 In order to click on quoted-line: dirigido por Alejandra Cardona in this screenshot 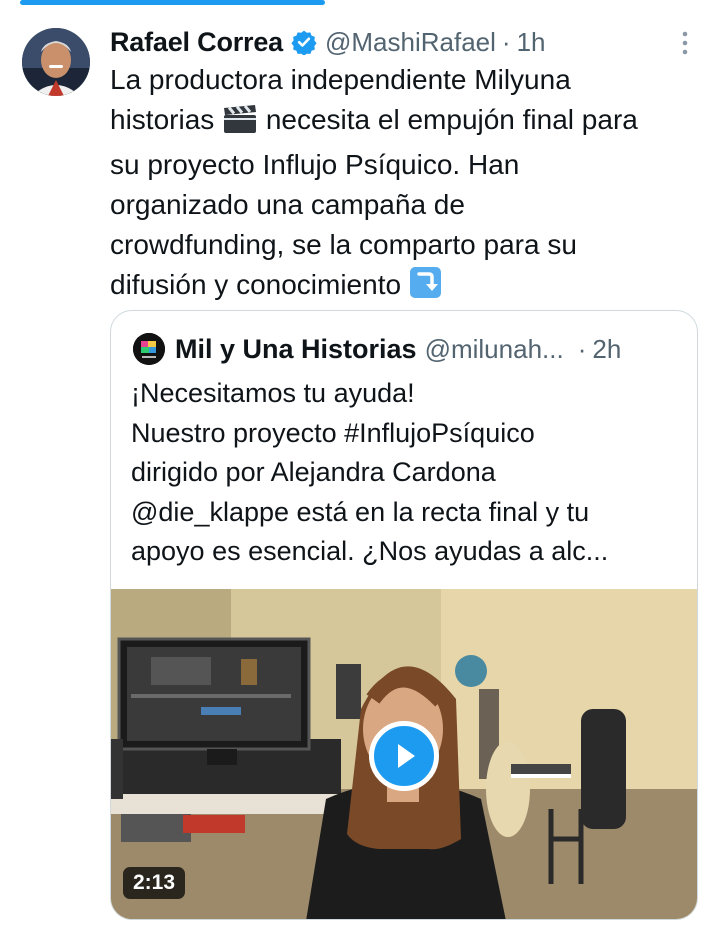, I will do `click(313, 472)`.